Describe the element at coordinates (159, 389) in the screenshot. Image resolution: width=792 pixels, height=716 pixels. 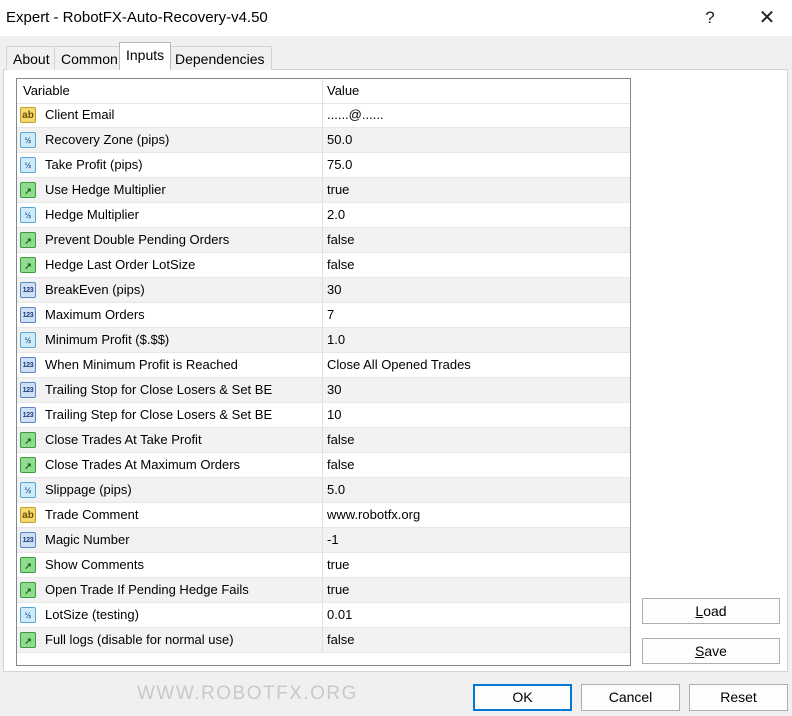
I see `variable-name: Trailing Stop for Close Losers & Set BE` at that location.